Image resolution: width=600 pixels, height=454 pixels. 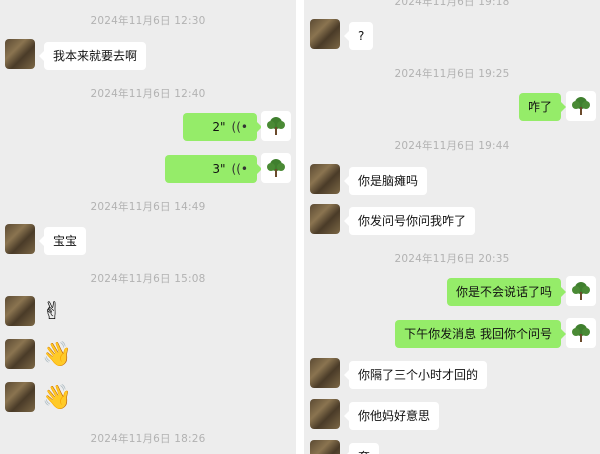 I want to click on timestamp: 2024年11月6日 19:44, so click(x=452, y=146).